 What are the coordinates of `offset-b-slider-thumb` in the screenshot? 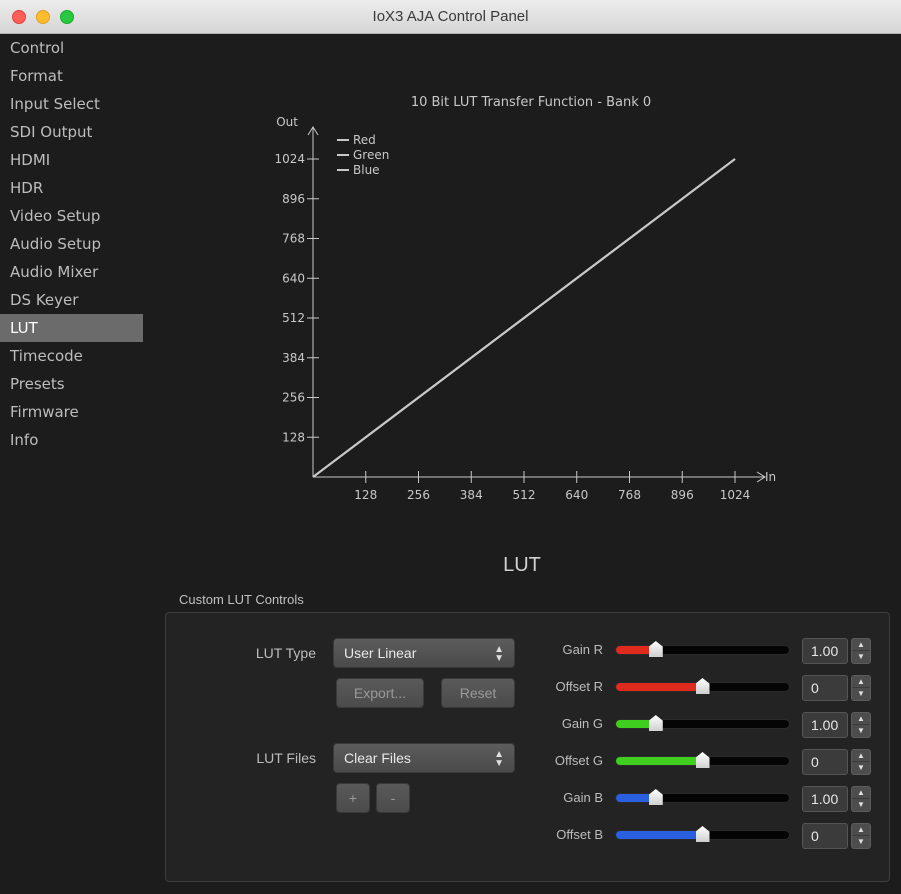 It's located at (702, 834).